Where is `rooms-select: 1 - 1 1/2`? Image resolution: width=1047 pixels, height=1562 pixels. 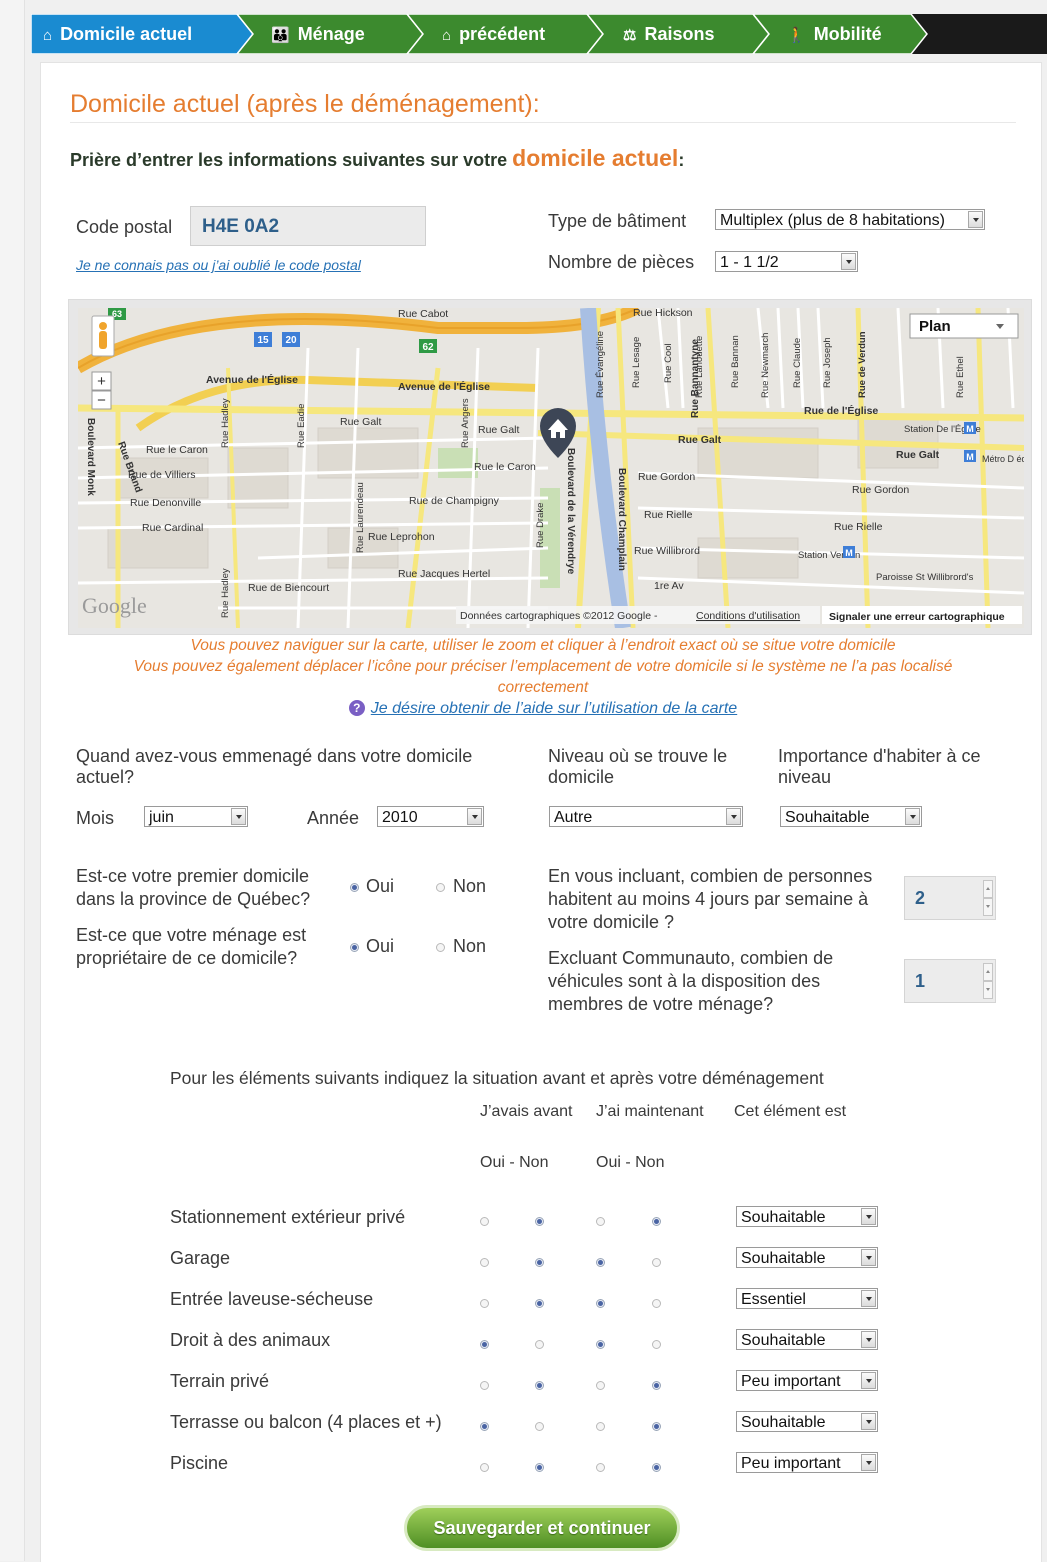 rooms-select: 1 - 1 1/2 is located at coordinates (786, 261).